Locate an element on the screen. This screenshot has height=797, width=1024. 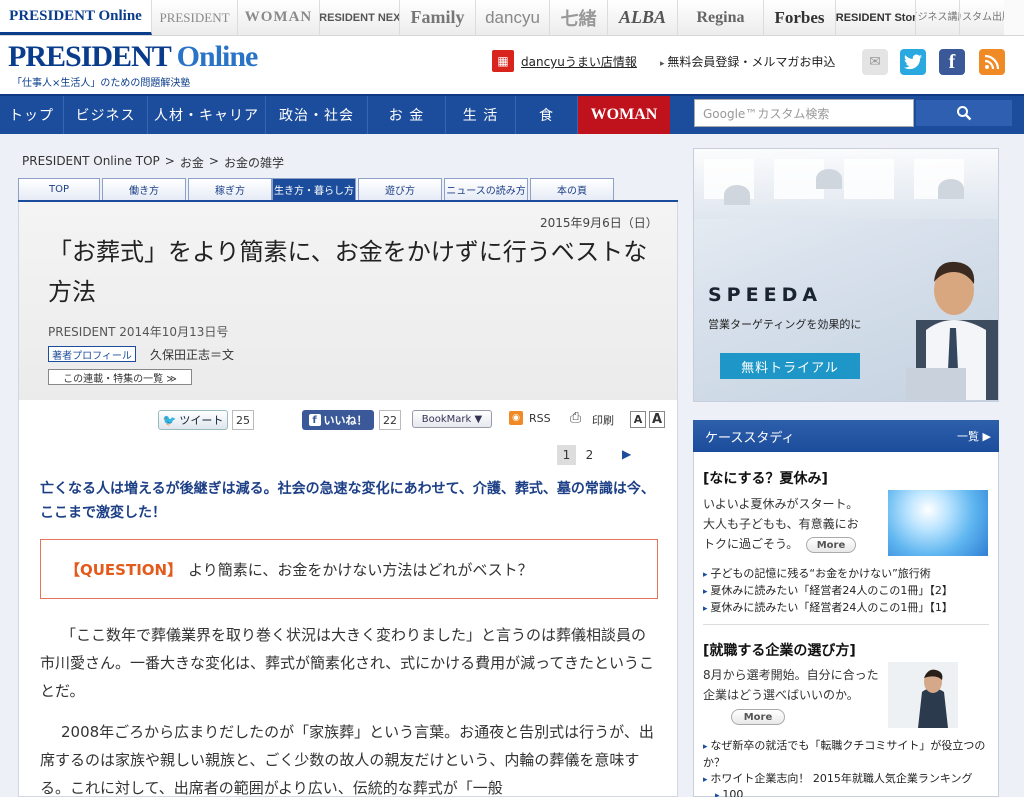
tweet-button: 🐦 ツイート is located at coordinates (193, 420).